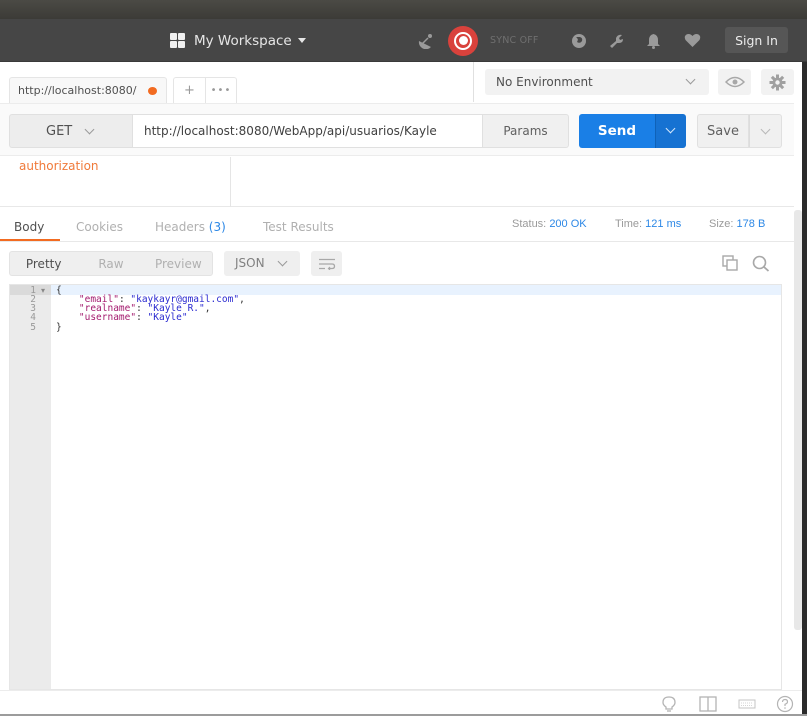 This screenshot has width=807, height=716. I want to click on keyboard-icon, so click(747, 704).